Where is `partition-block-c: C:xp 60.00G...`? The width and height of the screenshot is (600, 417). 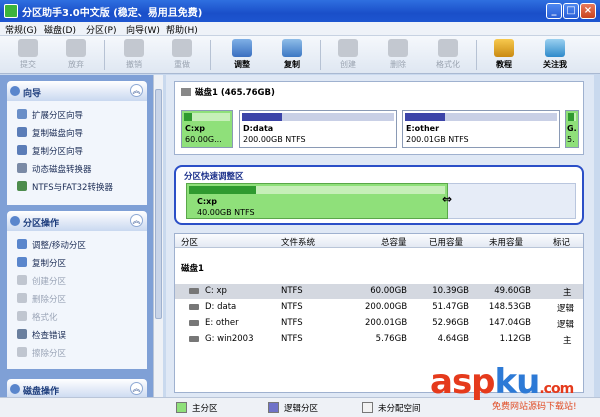 partition-block-c: C:xp 60.00G... is located at coordinates (207, 129).